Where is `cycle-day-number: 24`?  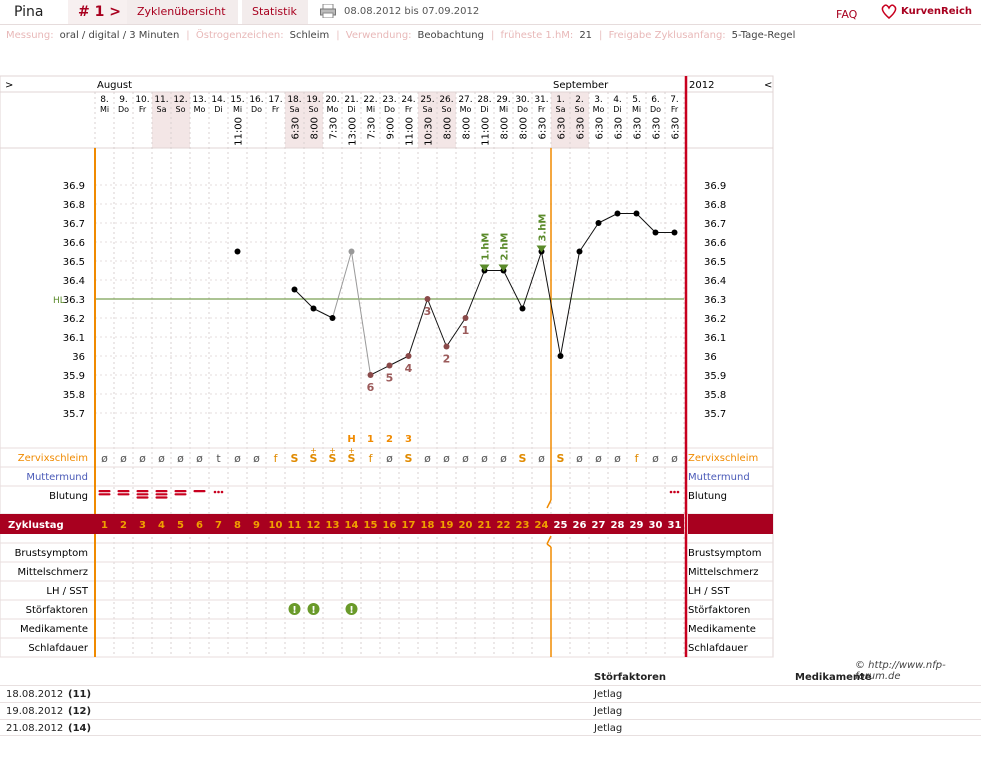 cycle-day-number: 24 is located at coordinates (542, 525).